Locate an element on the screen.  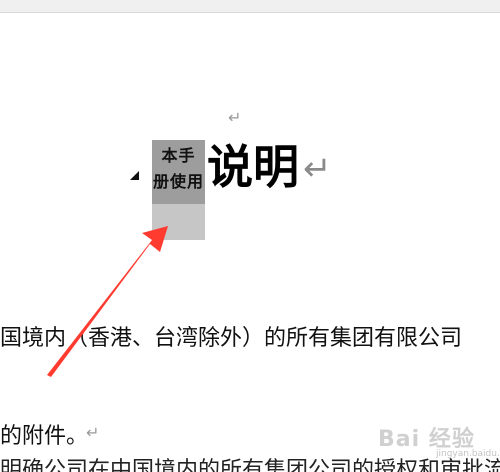
combined-characters-selection: 本手 册使用 is located at coordinates (178, 190).